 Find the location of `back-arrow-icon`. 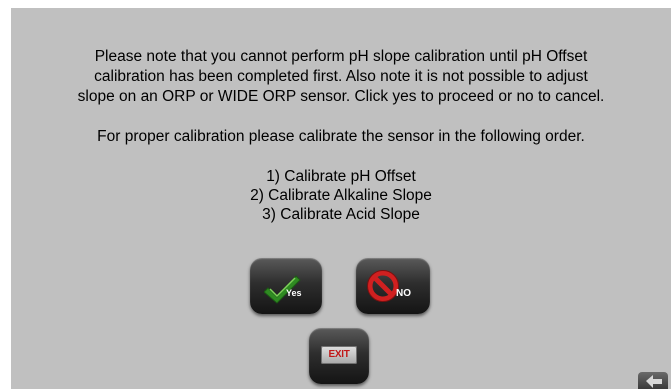

back-arrow-icon is located at coordinates (654, 381).